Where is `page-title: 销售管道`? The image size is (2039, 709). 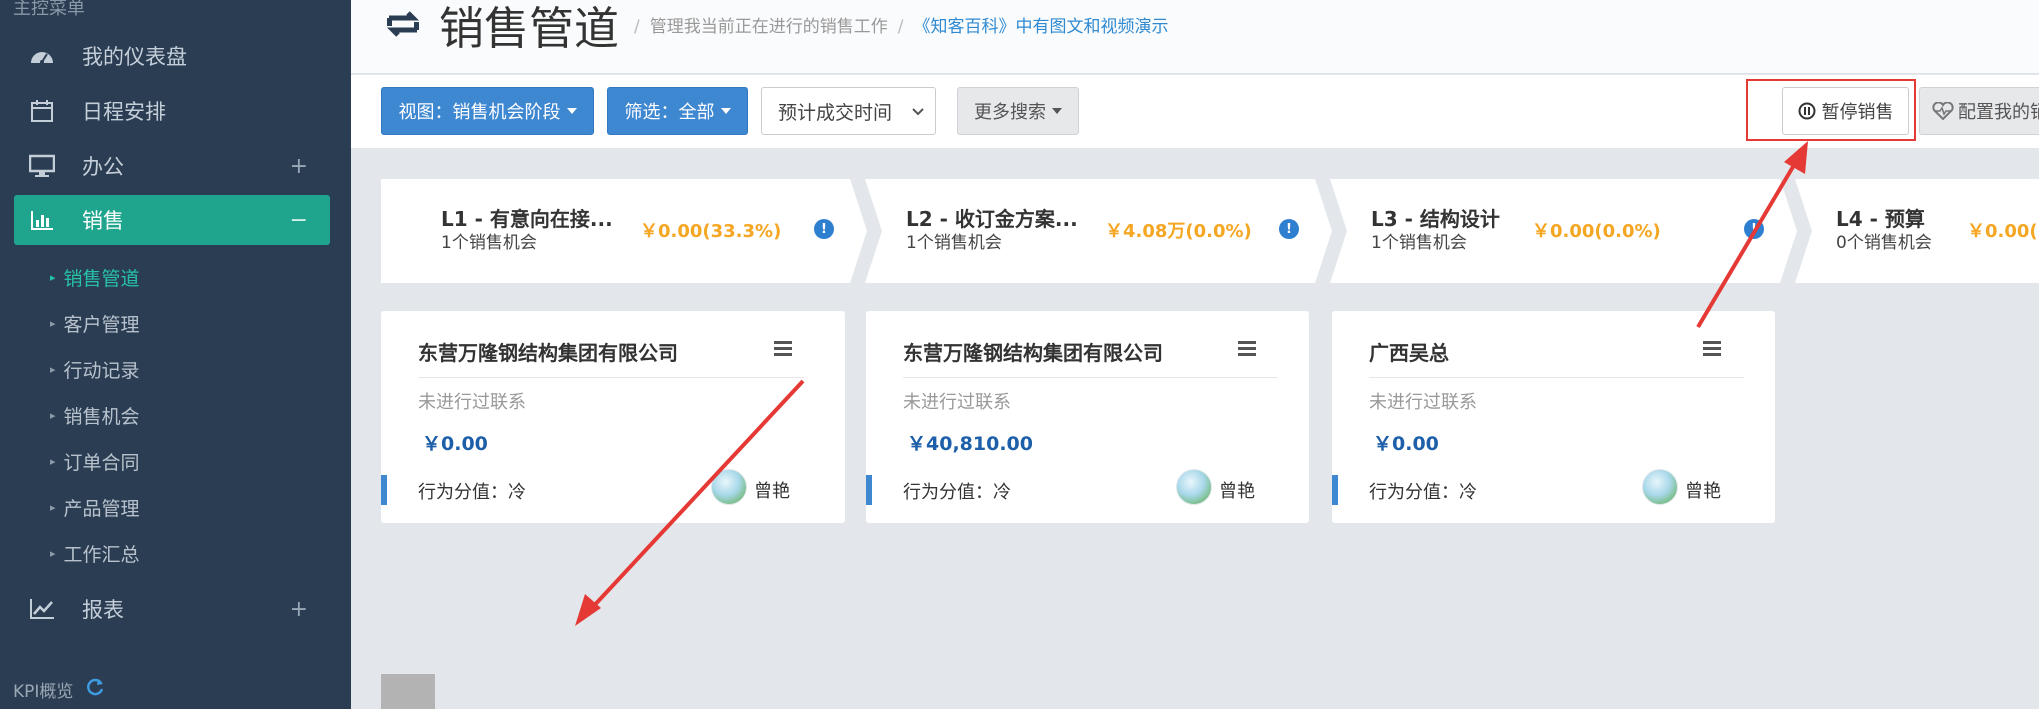 page-title: 销售管道 is located at coordinates (529, 28).